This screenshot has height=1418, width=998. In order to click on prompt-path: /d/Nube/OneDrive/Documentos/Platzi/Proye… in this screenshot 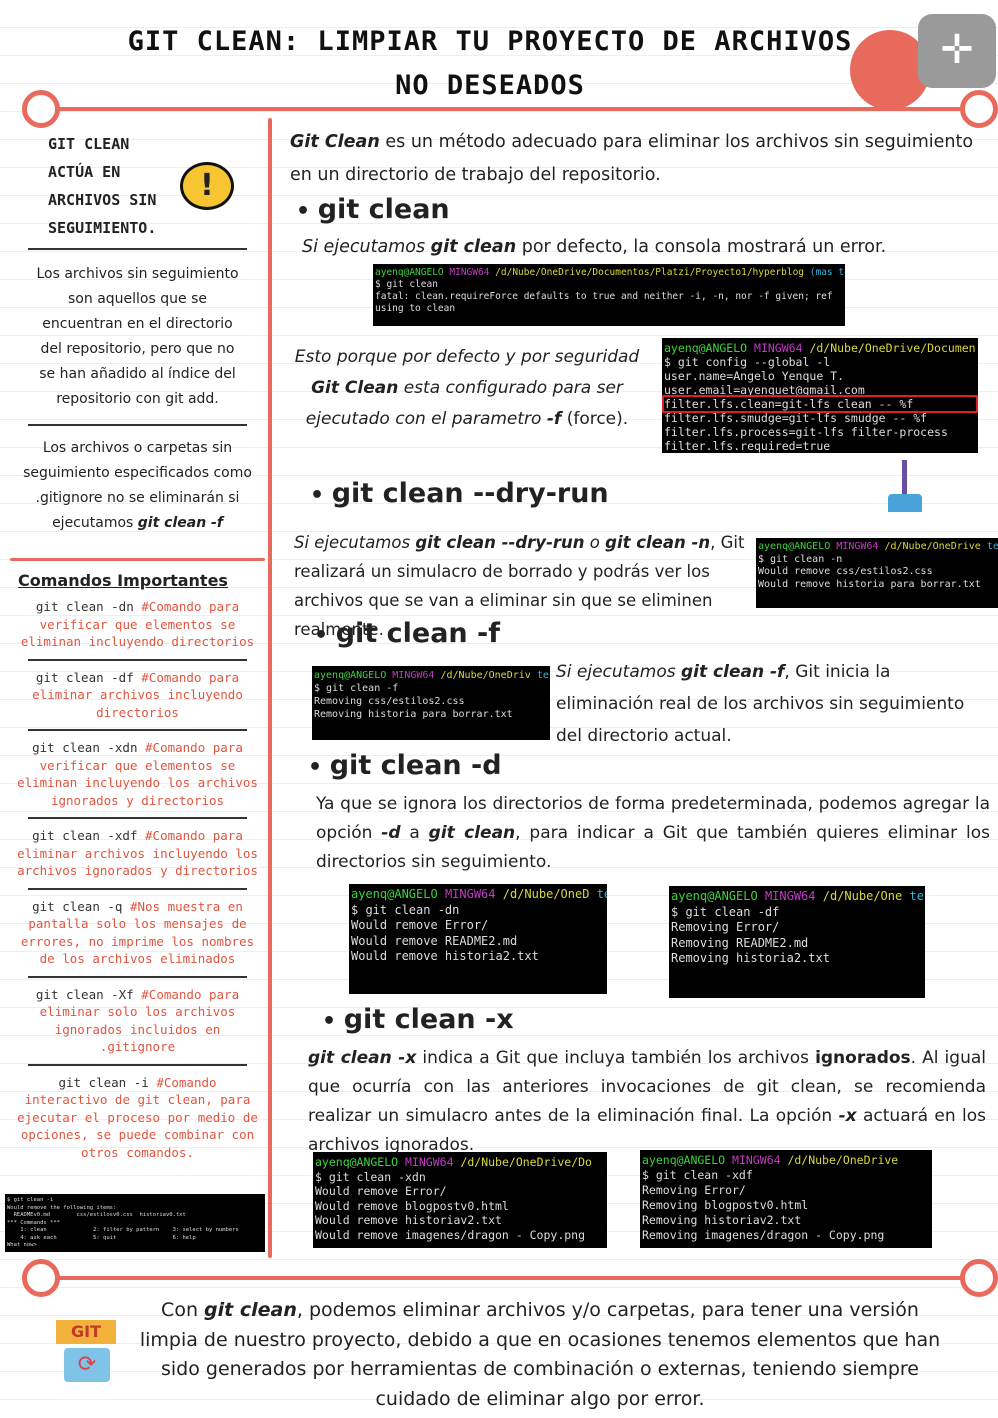, I will do `click(650, 272)`.